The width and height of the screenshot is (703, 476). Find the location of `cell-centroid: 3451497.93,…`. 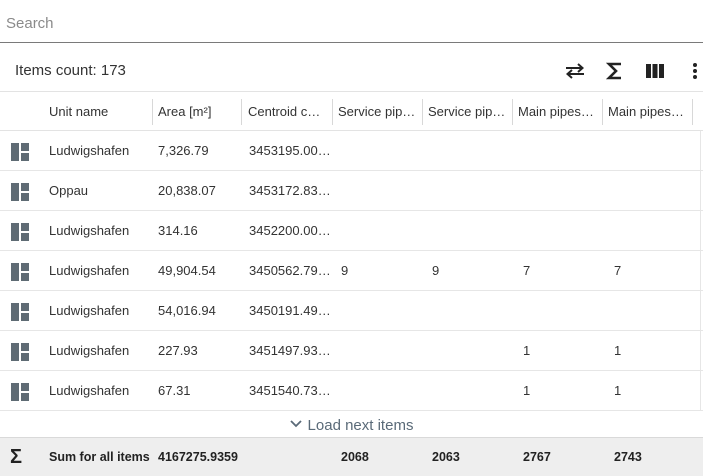

cell-centroid: 3451497.93,… is located at coordinates (290, 350).